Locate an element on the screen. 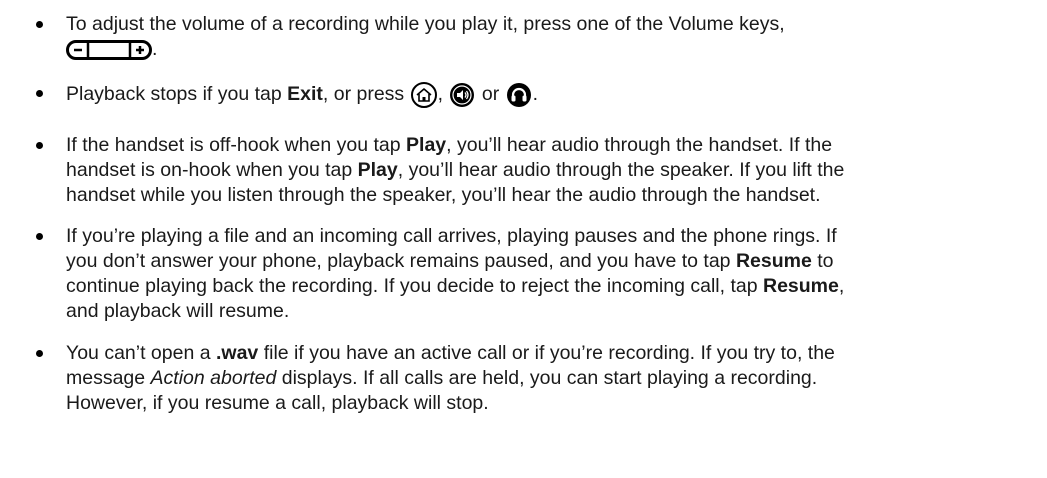  volume-keys-icon is located at coordinates (109, 50).